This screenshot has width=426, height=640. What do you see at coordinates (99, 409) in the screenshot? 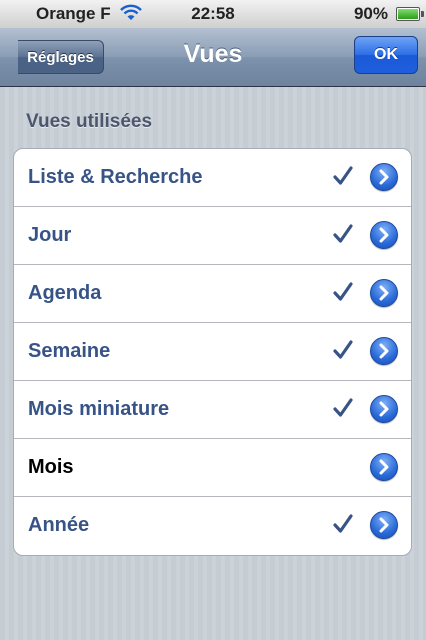
I see `list-item-label: Mois miniature` at bounding box center [99, 409].